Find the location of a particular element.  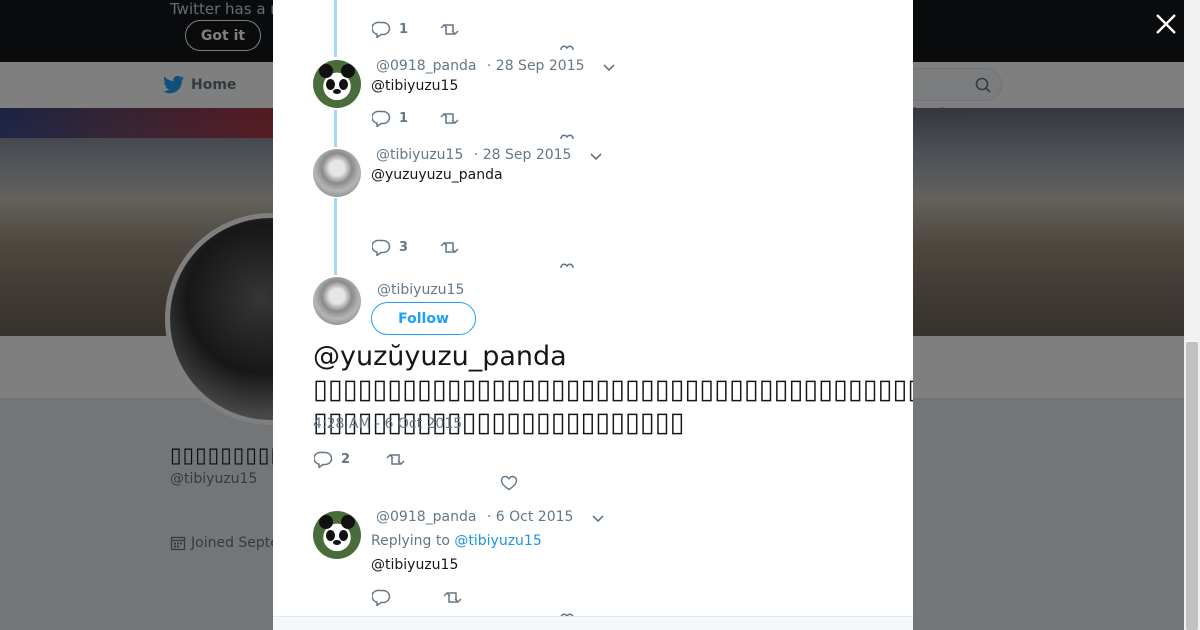

replying-to: Replying to @tibiyuzu15 is located at coordinates (456, 541).